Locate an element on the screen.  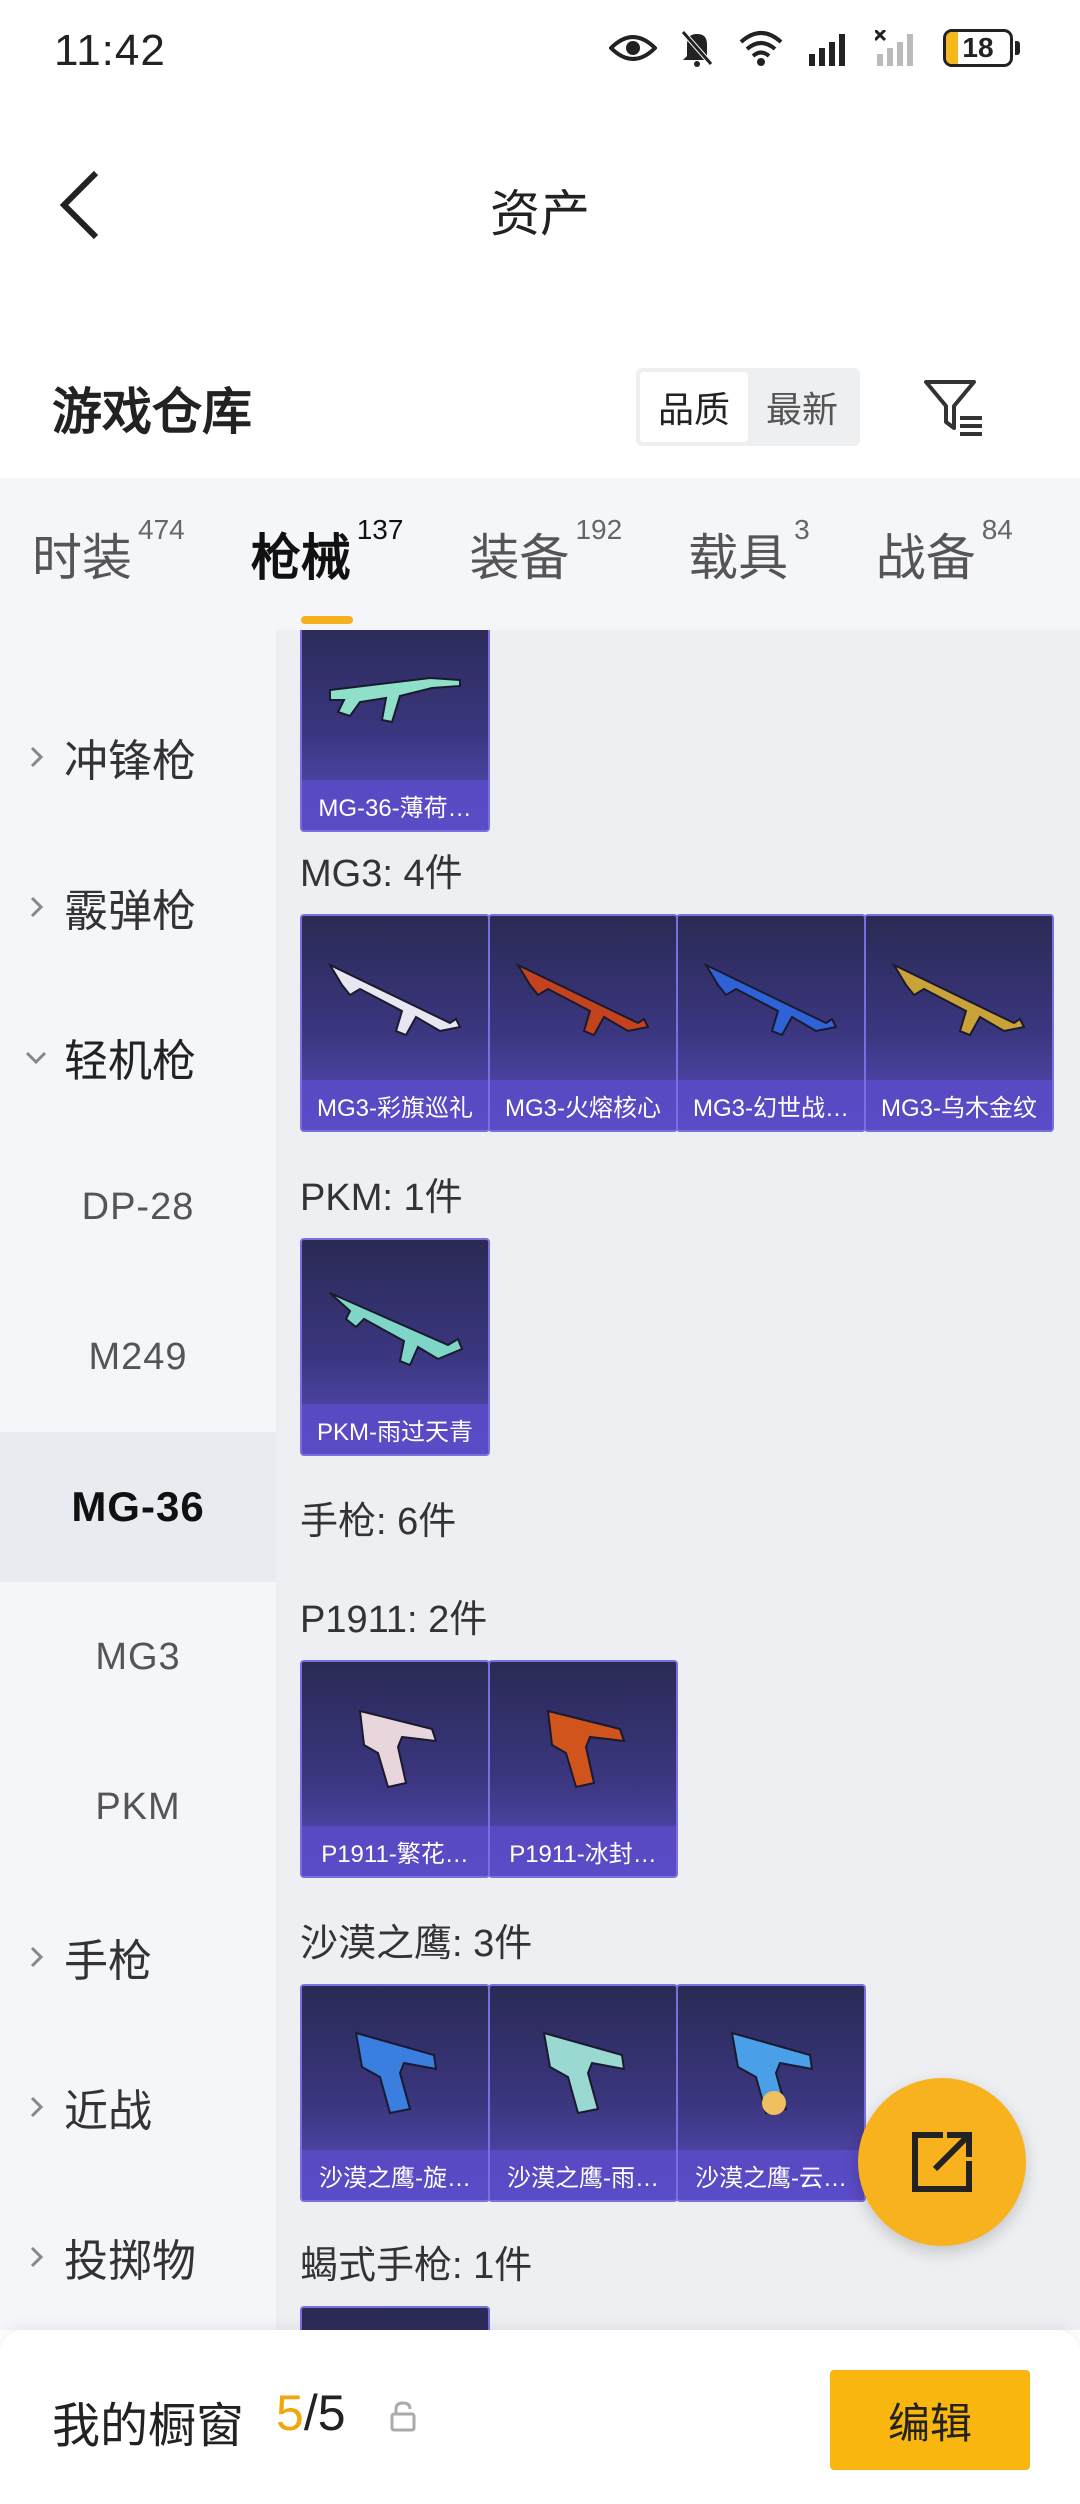
sidebar-item-pistol: 手枪 is located at coordinates (138, 1957).